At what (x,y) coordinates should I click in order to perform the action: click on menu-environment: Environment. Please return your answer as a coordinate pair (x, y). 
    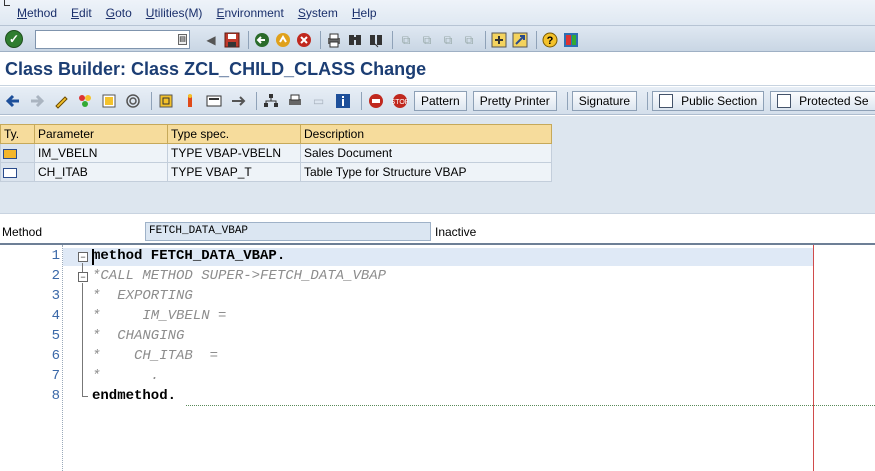
    Looking at the image, I should click on (249, 13).